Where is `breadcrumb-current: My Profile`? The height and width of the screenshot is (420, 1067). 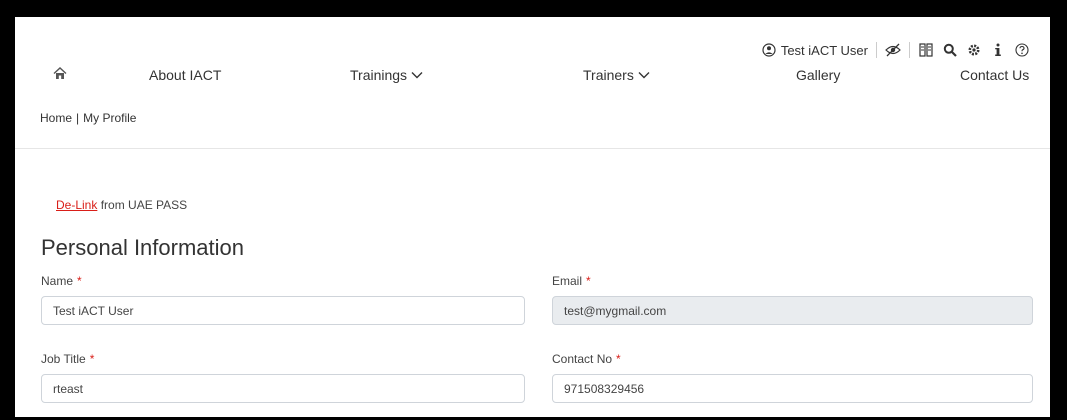 breadcrumb-current: My Profile is located at coordinates (110, 118).